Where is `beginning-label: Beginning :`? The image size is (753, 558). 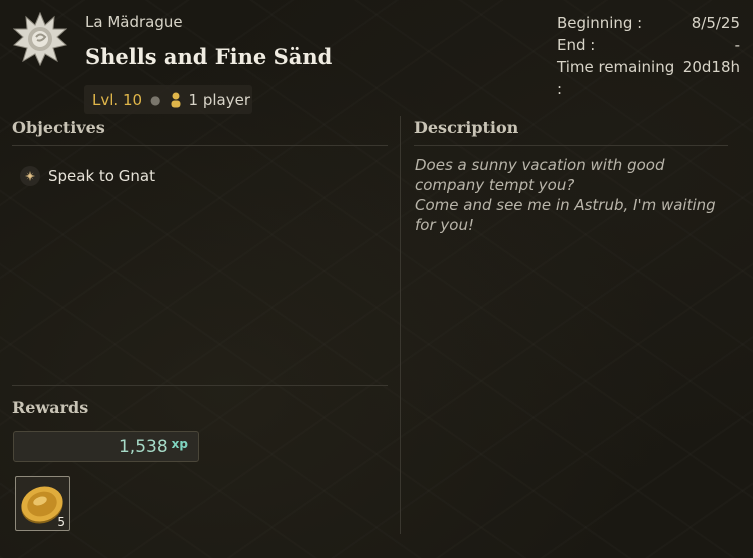 beginning-label: Beginning : is located at coordinates (600, 23).